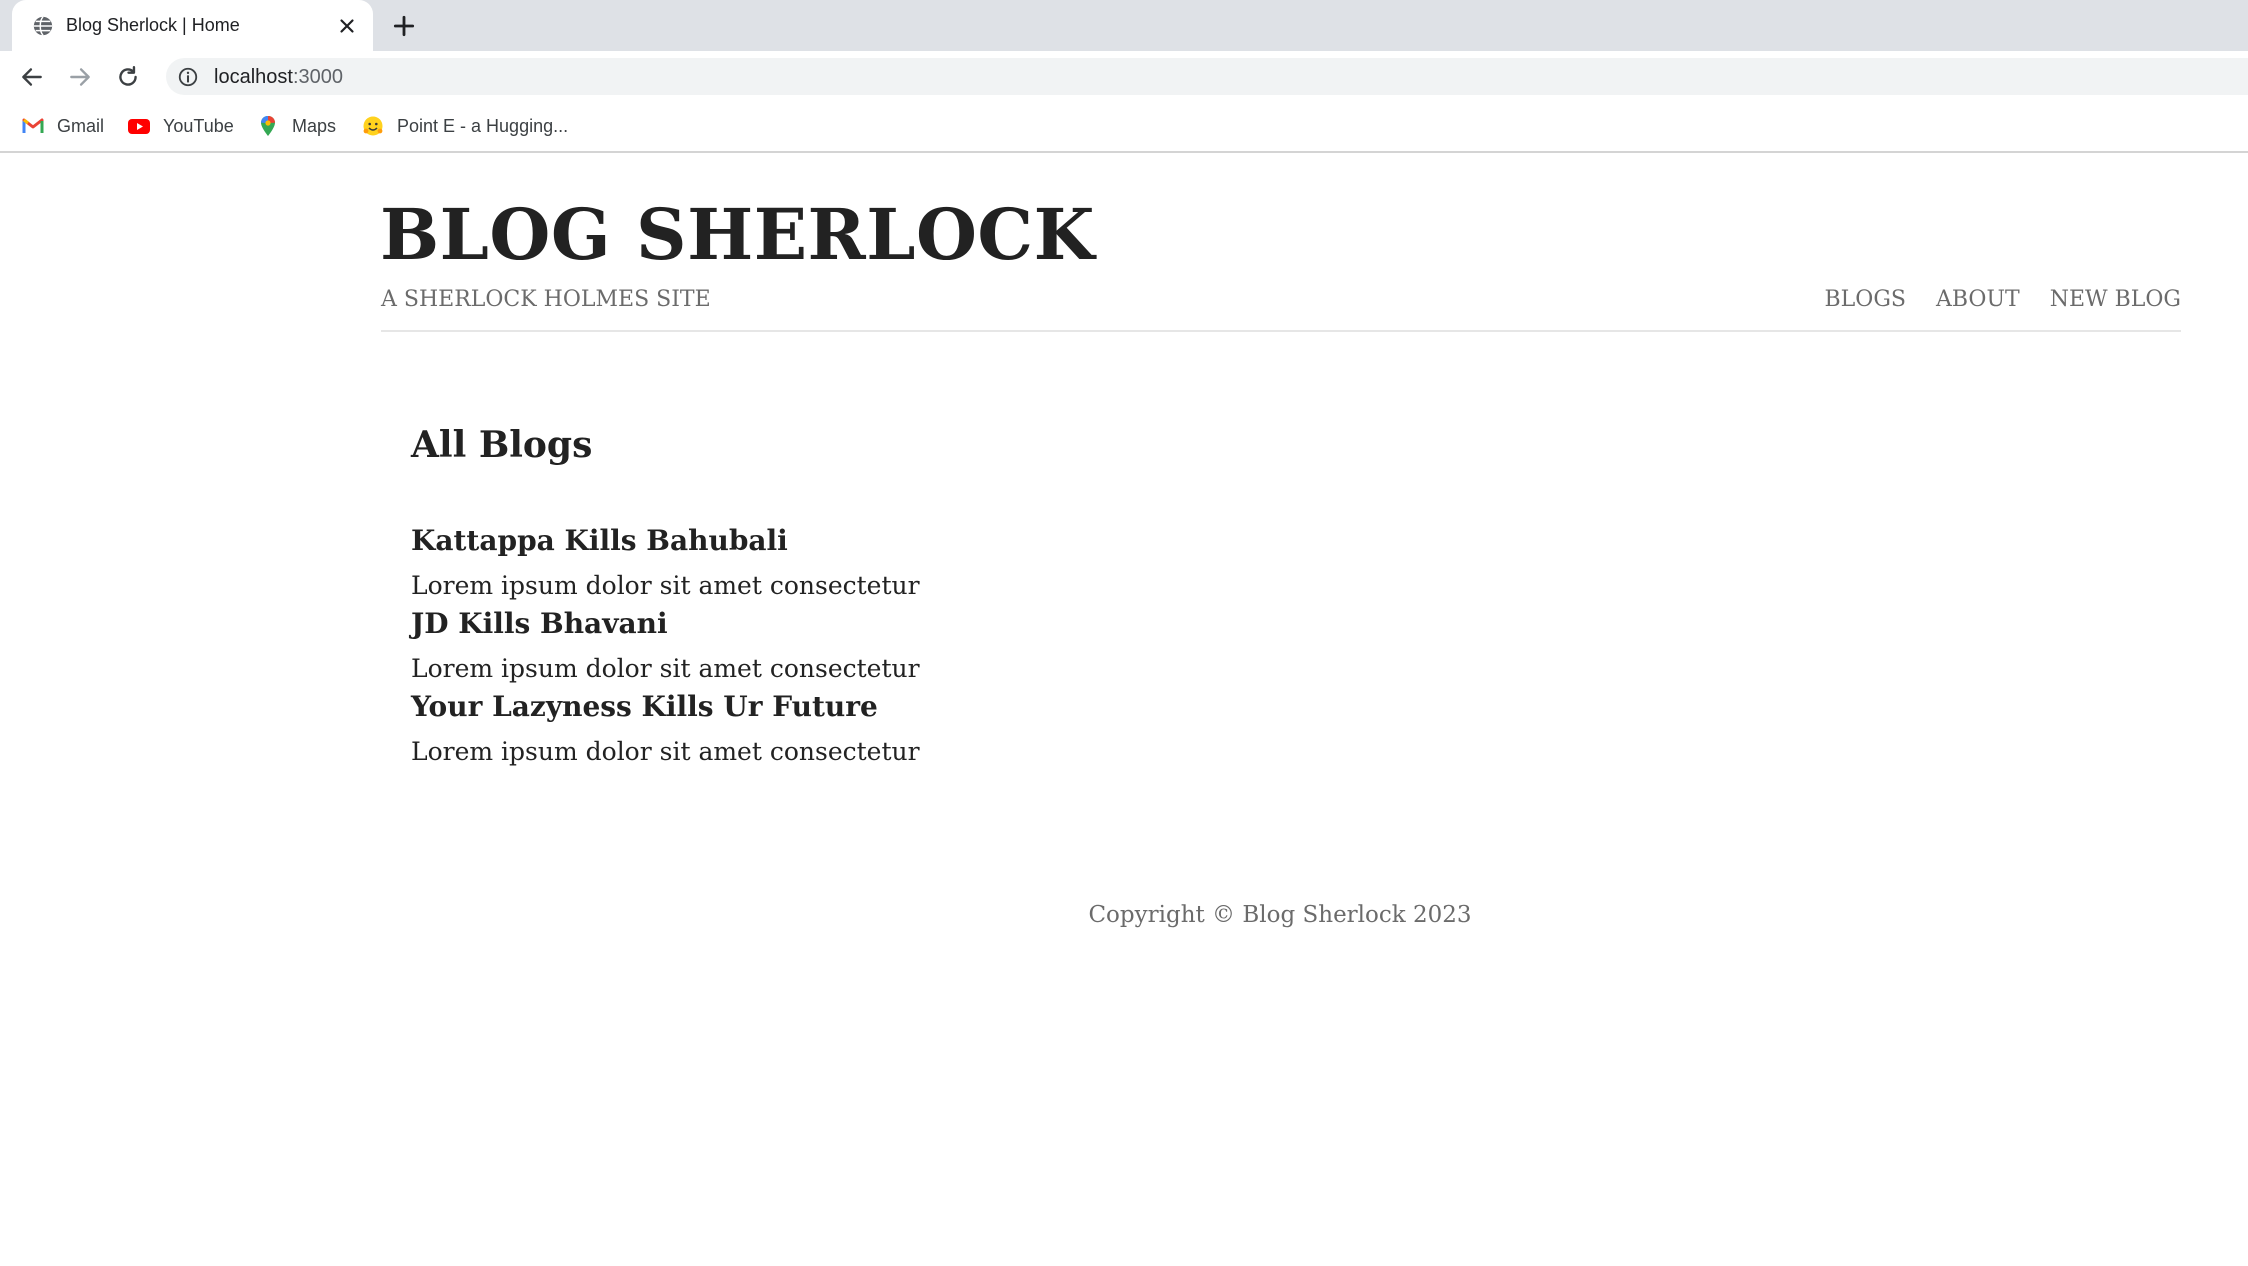 Image resolution: width=2248 pixels, height=1266 pixels. What do you see at coordinates (33, 125) in the screenshot?
I see `gmail-icon` at bounding box center [33, 125].